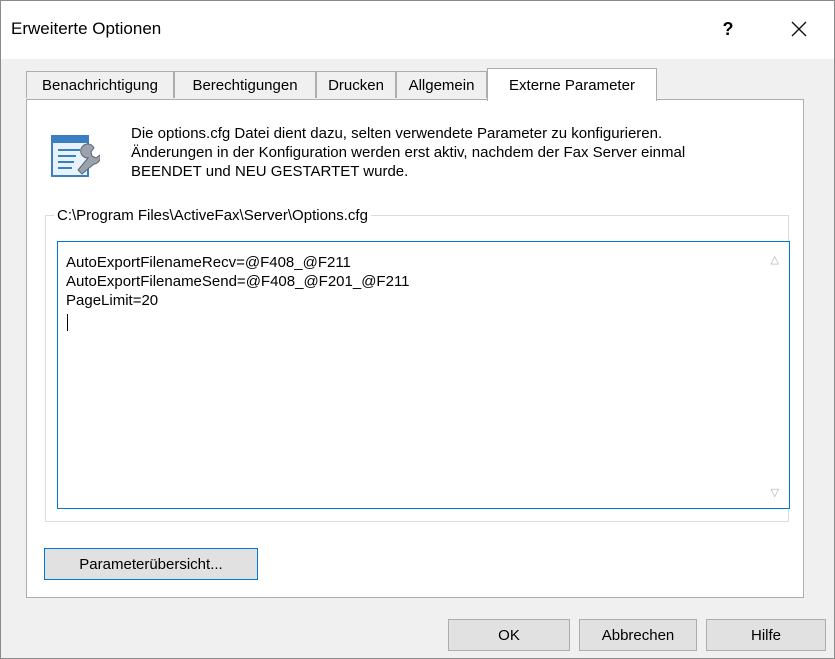  Describe the element at coordinates (638, 635) in the screenshot. I see `cancel-button: Abbrechen` at that location.